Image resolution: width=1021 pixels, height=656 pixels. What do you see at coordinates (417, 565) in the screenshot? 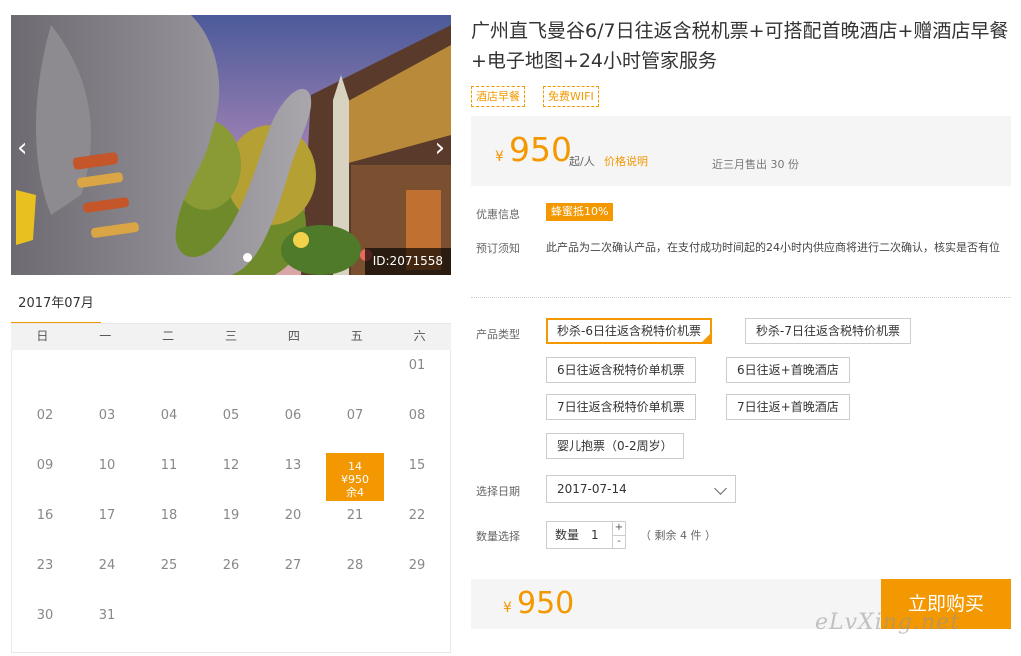
I see `calendar-day: 29` at bounding box center [417, 565].